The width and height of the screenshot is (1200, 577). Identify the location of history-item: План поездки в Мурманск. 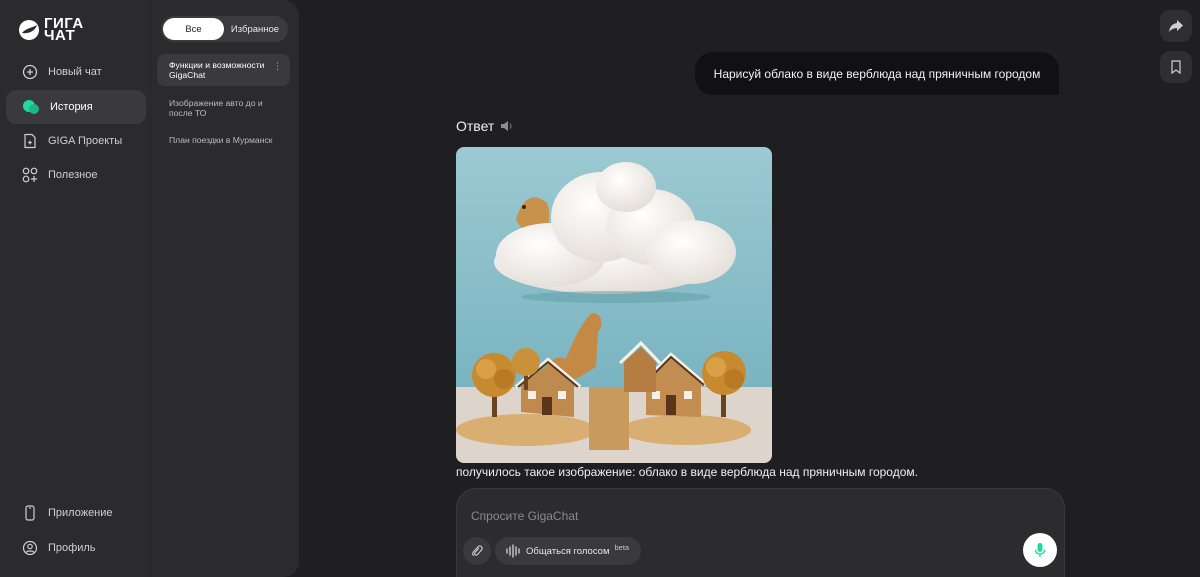
(223, 140).